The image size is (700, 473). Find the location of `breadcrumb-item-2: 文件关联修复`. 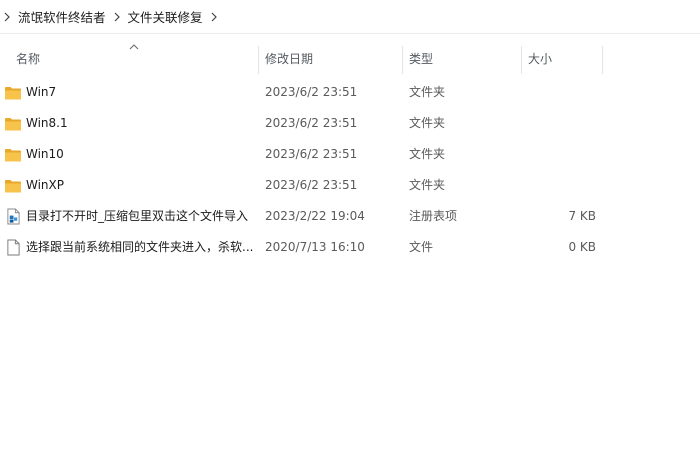

breadcrumb-item-2: 文件关联修复 is located at coordinates (165, 16).